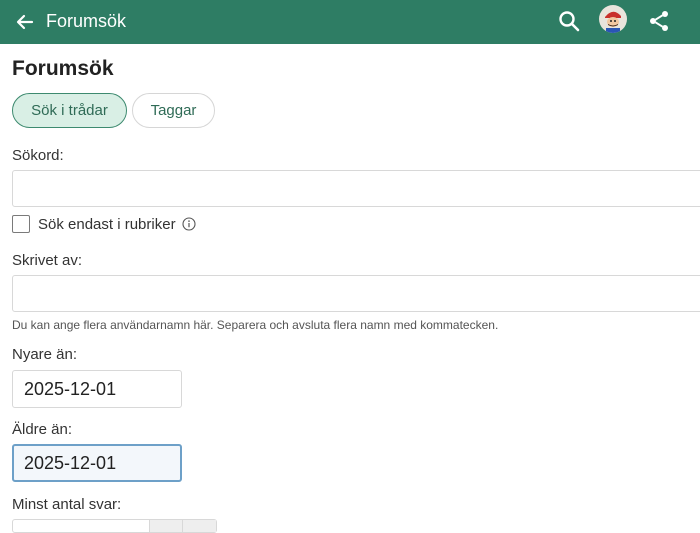  I want to click on back-arrow-icon, so click(25, 22).